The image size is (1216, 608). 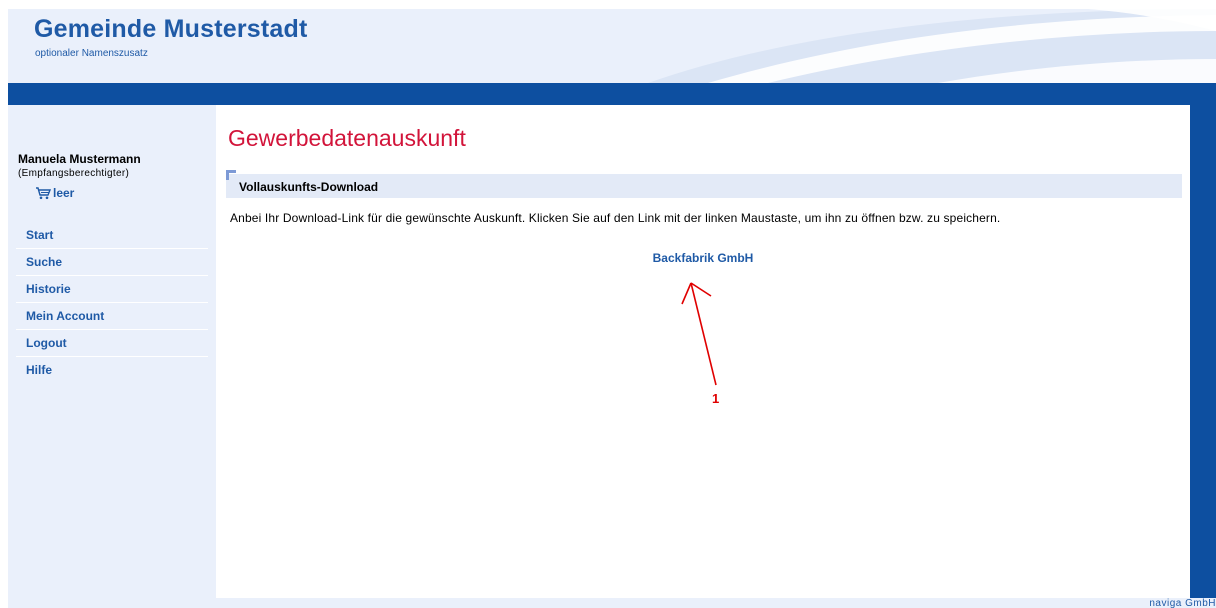 What do you see at coordinates (79, 159) in the screenshot?
I see `user-name: Manuela Mustermann` at bounding box center [79, 159].